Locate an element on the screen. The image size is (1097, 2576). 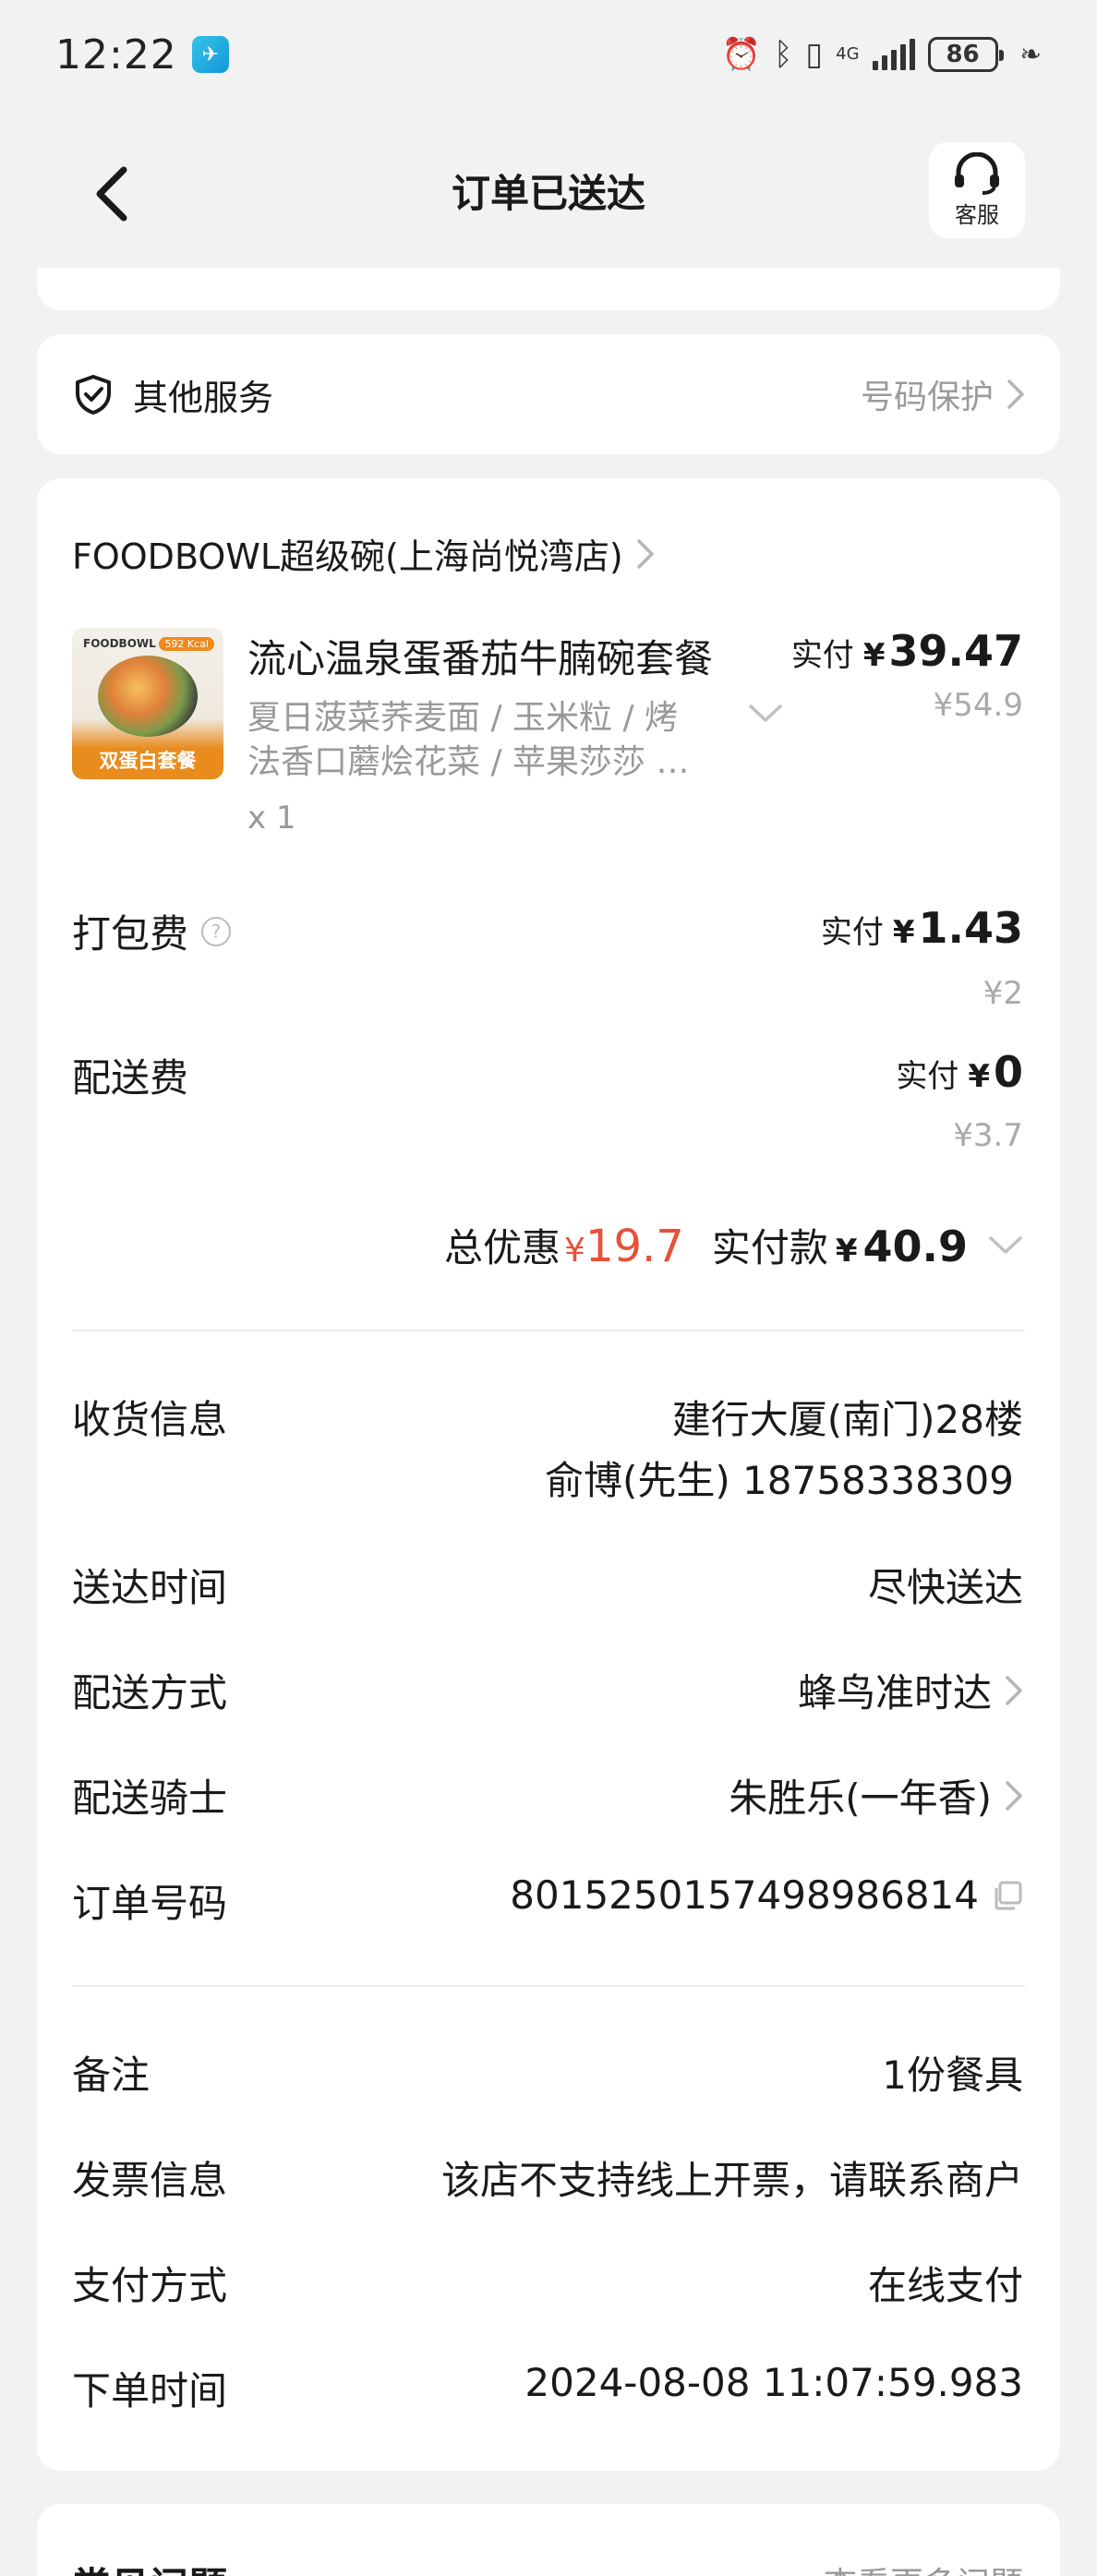
battery-level: 86 is located at coordinates (963, 54).